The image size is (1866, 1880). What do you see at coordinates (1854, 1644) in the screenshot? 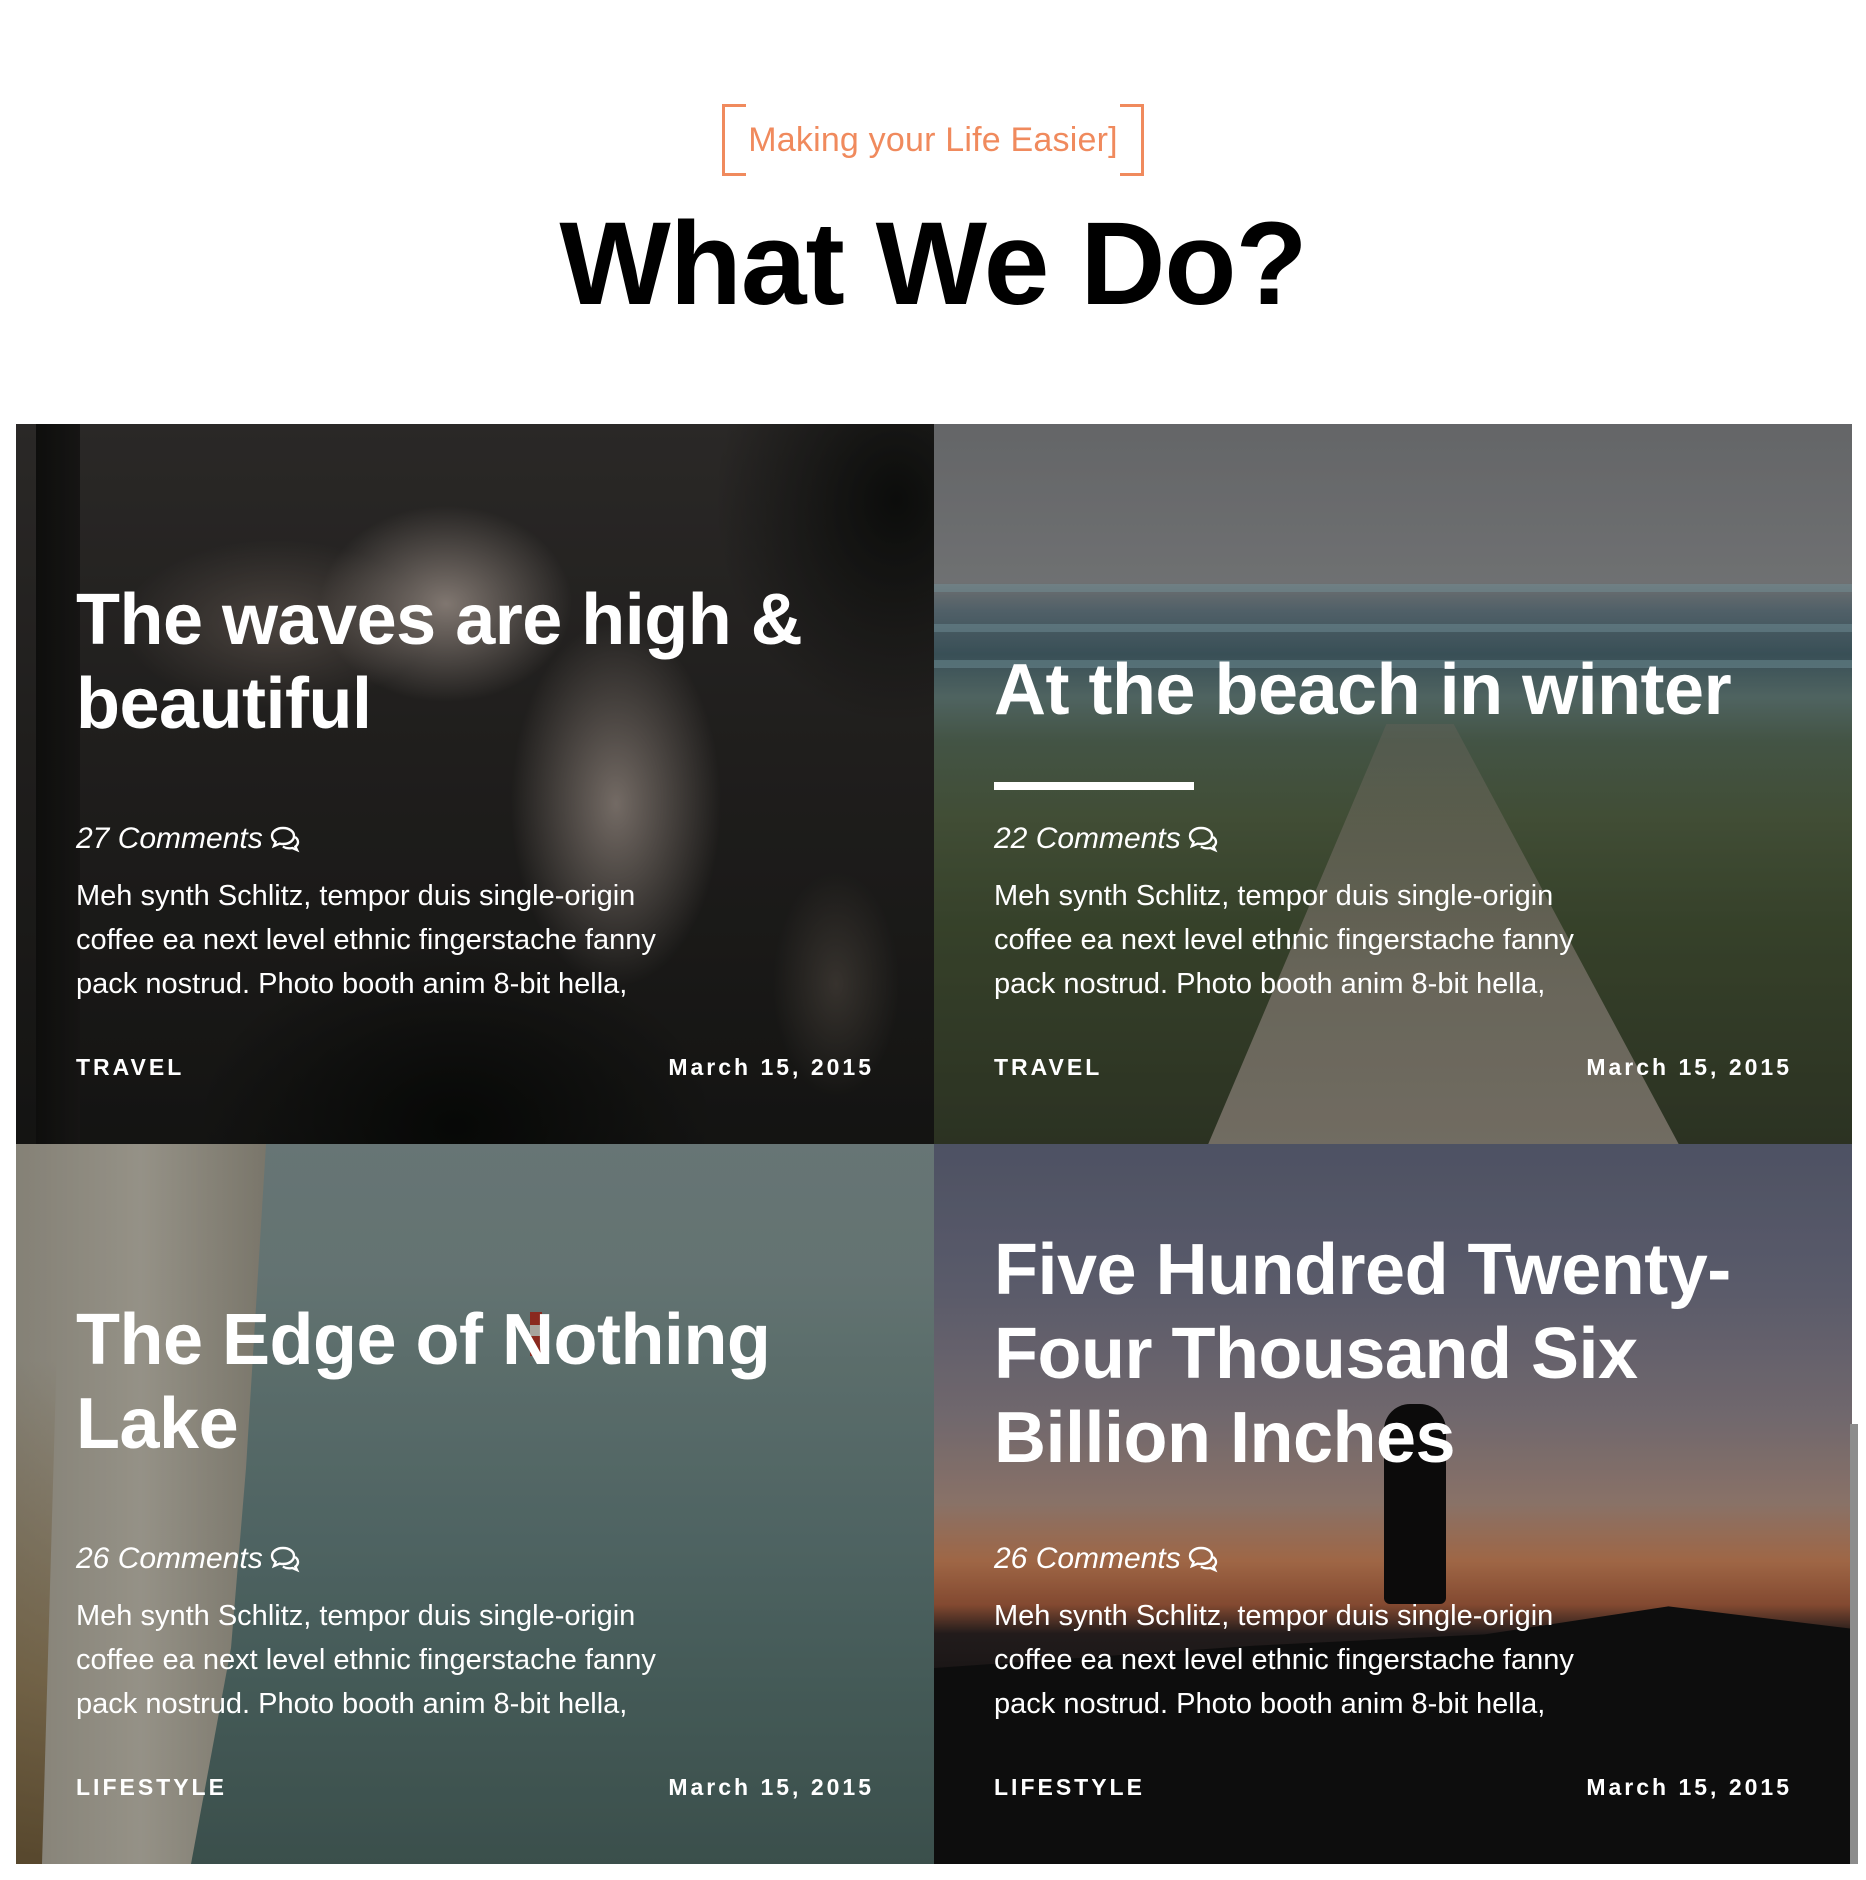
I see `scrollbar` at bounding box center [1854, 1644].